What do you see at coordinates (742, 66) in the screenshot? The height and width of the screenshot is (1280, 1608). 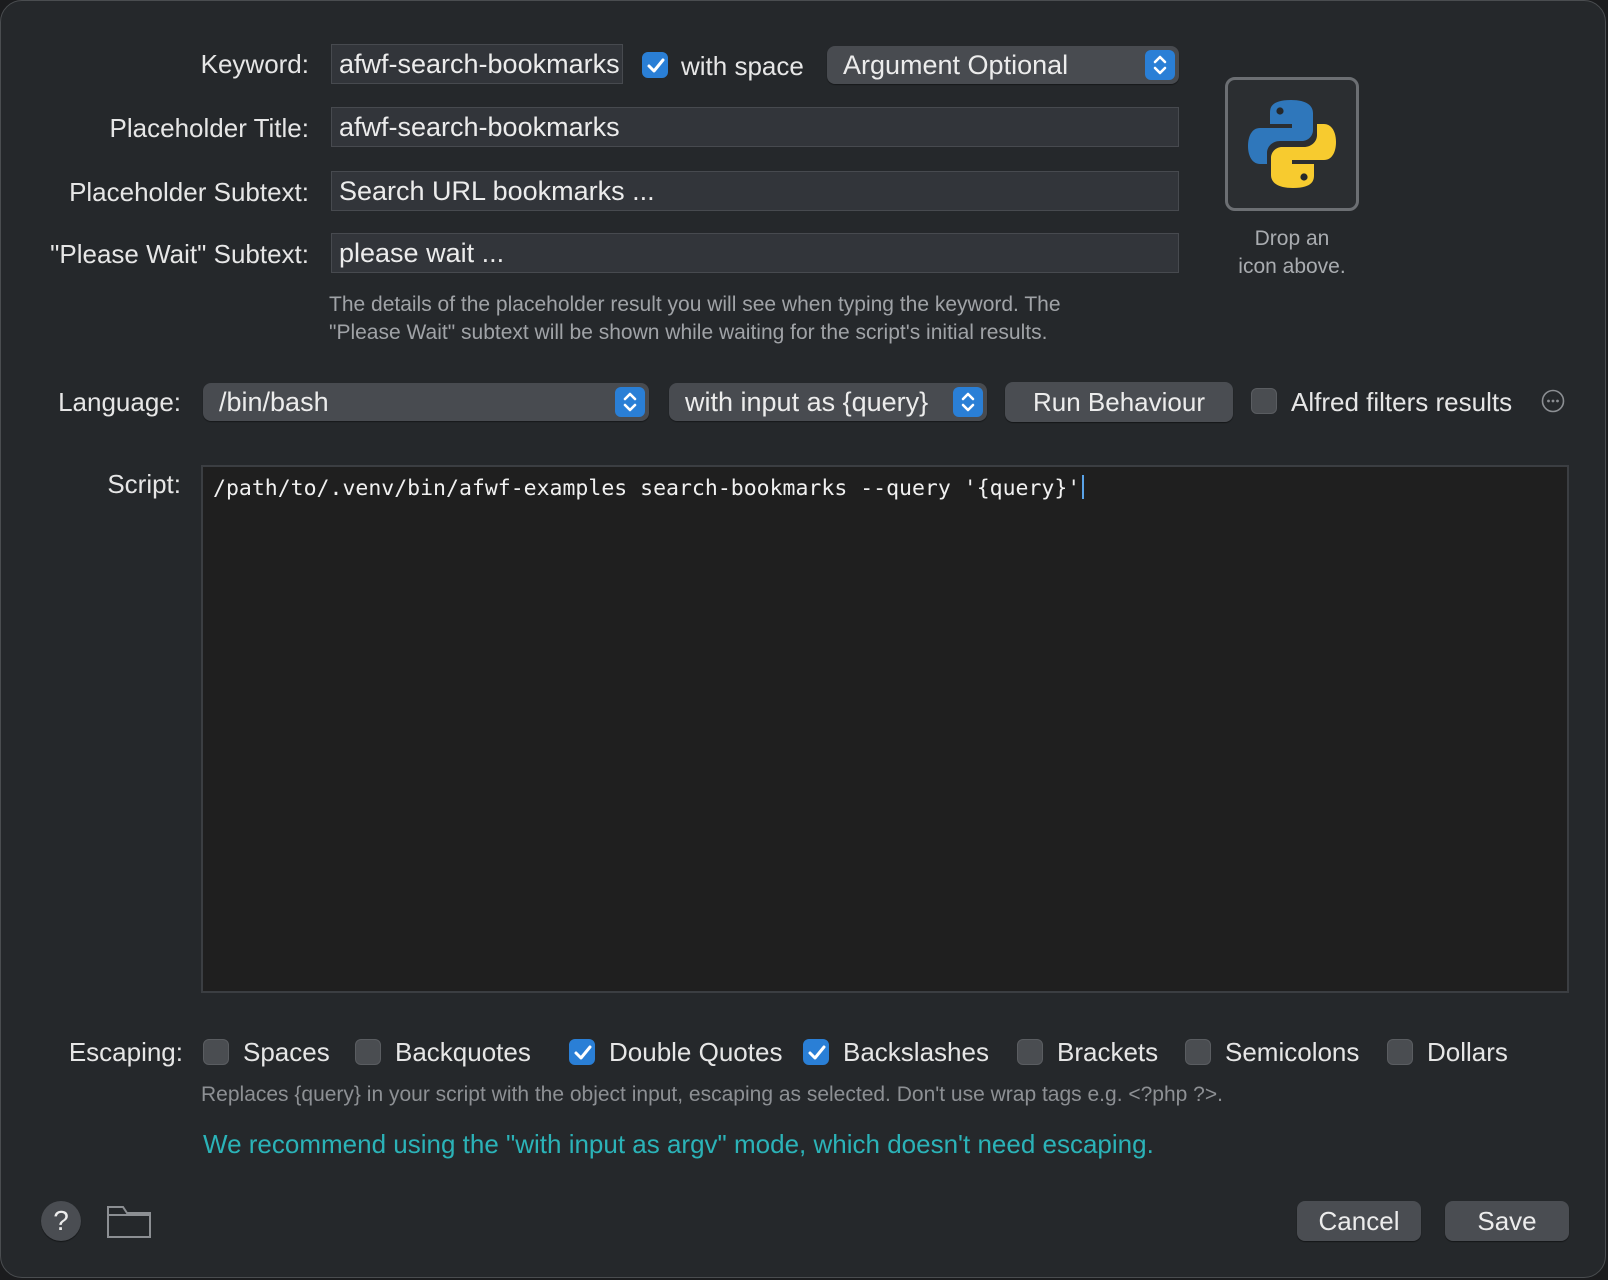 I see `with-space-label: with space` at bounding box center [742, 66].